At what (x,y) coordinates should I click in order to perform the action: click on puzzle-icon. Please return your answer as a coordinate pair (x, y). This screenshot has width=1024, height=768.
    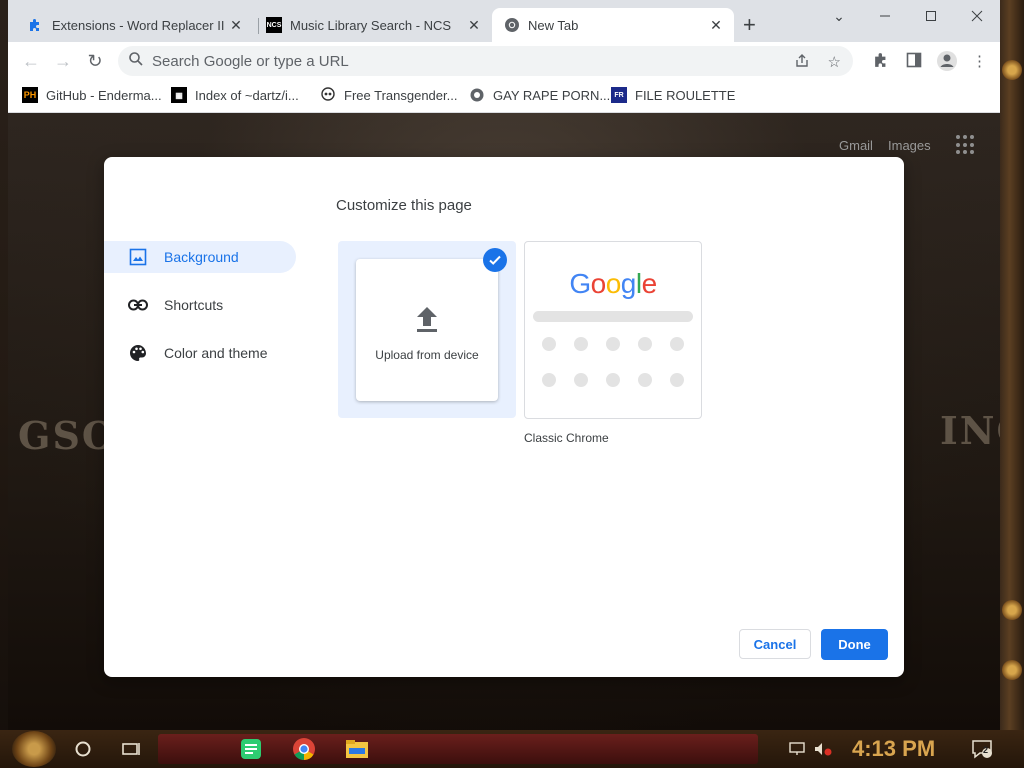
    Looking at the image, I should click on (36, 25).